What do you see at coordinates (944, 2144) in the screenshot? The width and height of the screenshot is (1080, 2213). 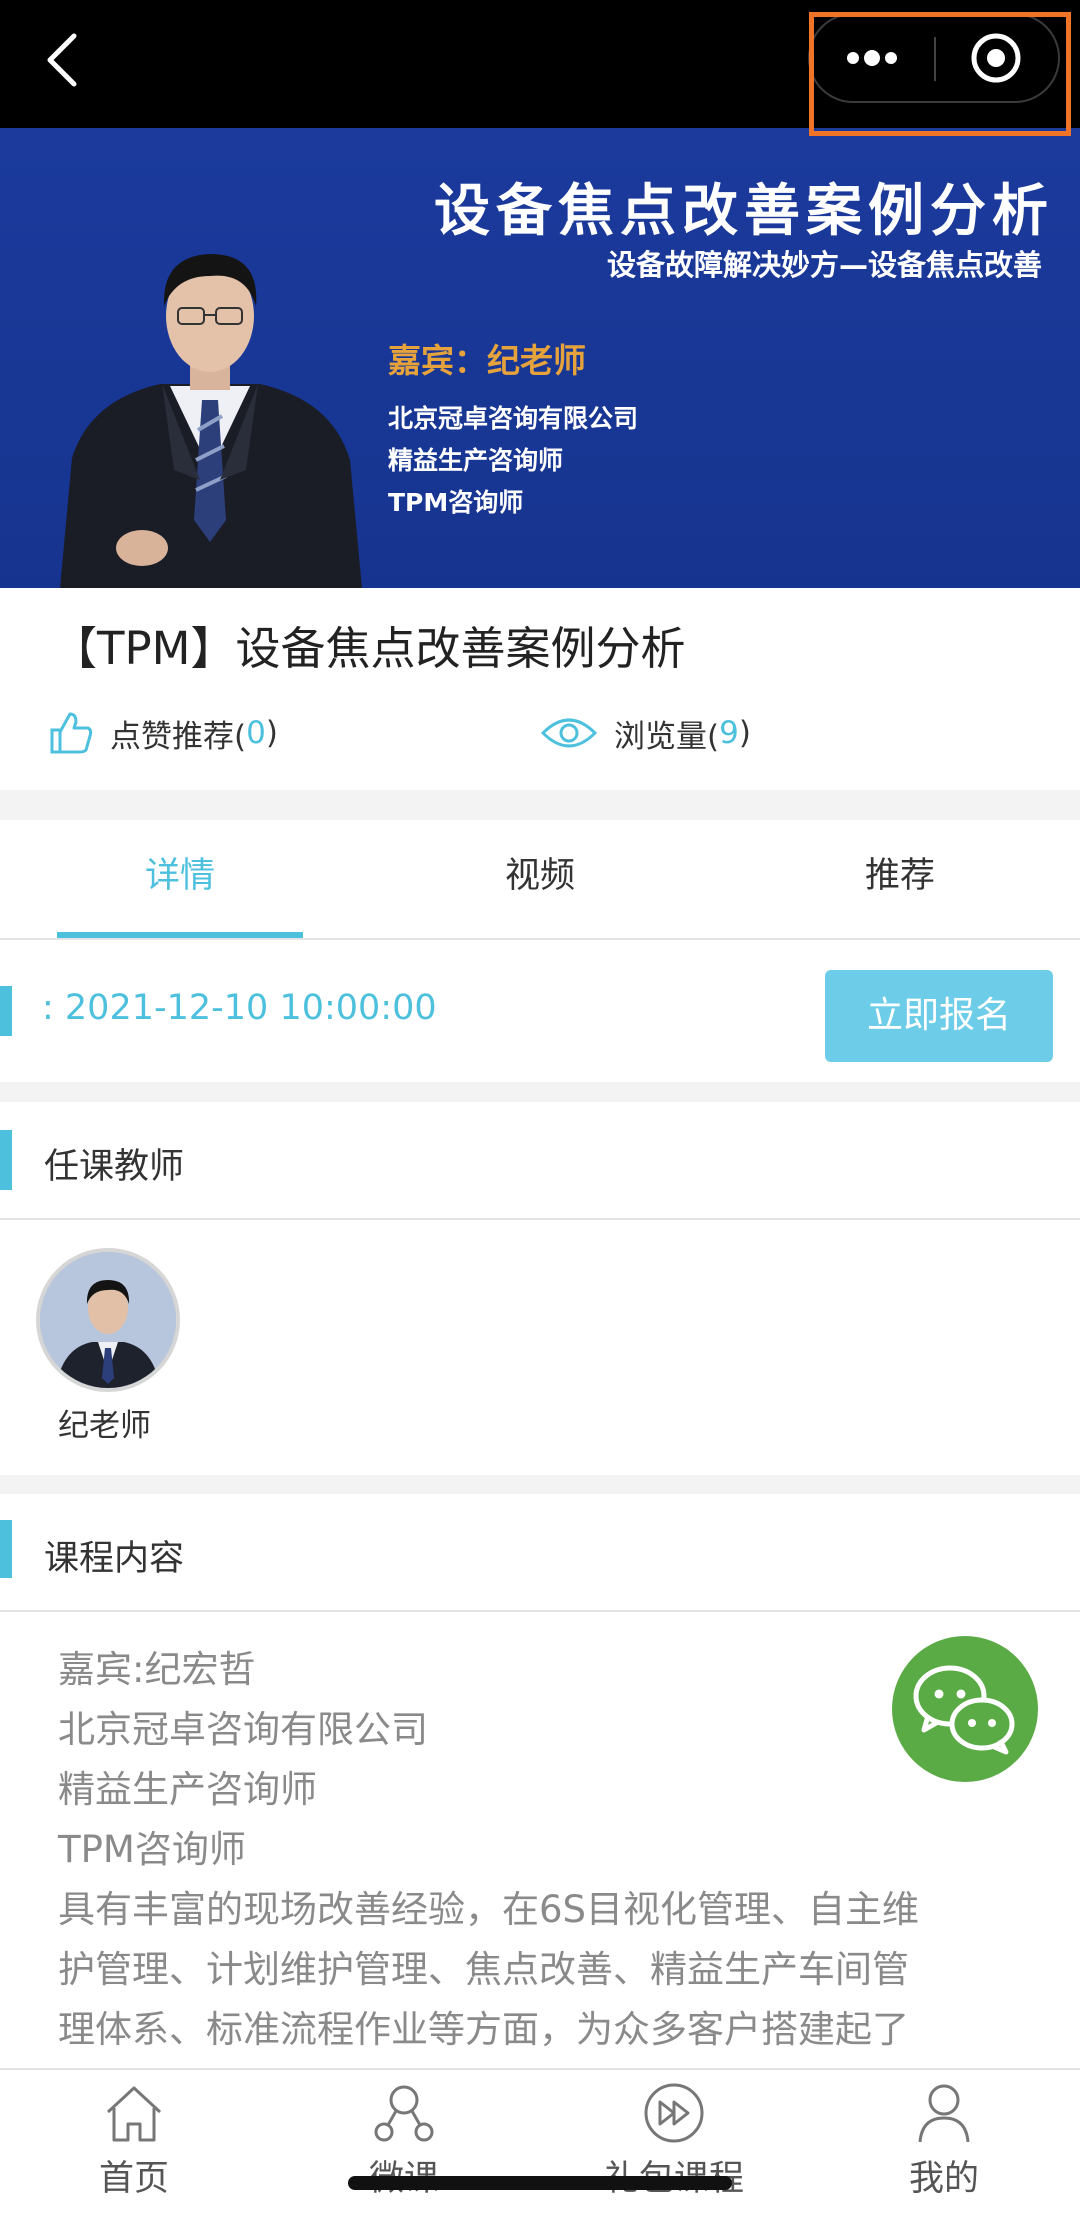 I see `bottom-tab-mine: 我的` at bounding box center [944, 2144].